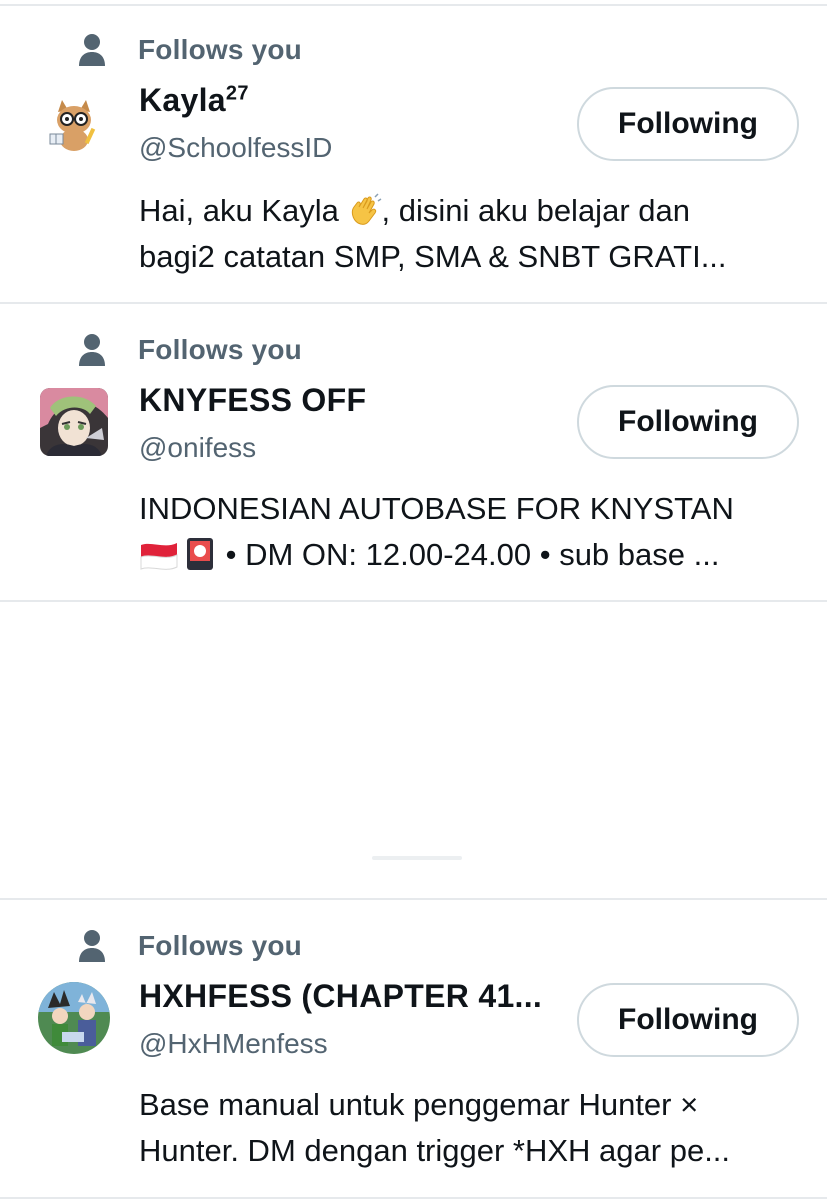 The width and height of the screenshot is (827, 1200). Describe the element at coordinates (436, 508) in the screenshot. I see `bio-line: INDONESIAN AUTOBASE FOR KNYSTAN` at that location.